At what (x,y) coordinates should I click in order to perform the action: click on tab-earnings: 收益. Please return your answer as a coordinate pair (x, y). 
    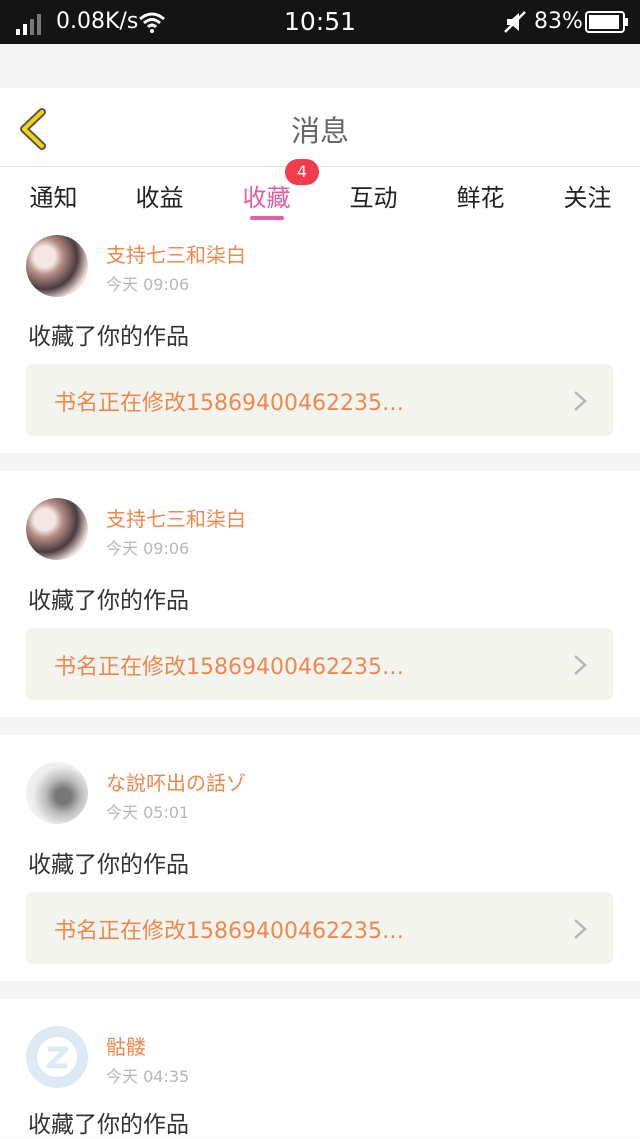
    Looking at the image, I should click on (159, 195).